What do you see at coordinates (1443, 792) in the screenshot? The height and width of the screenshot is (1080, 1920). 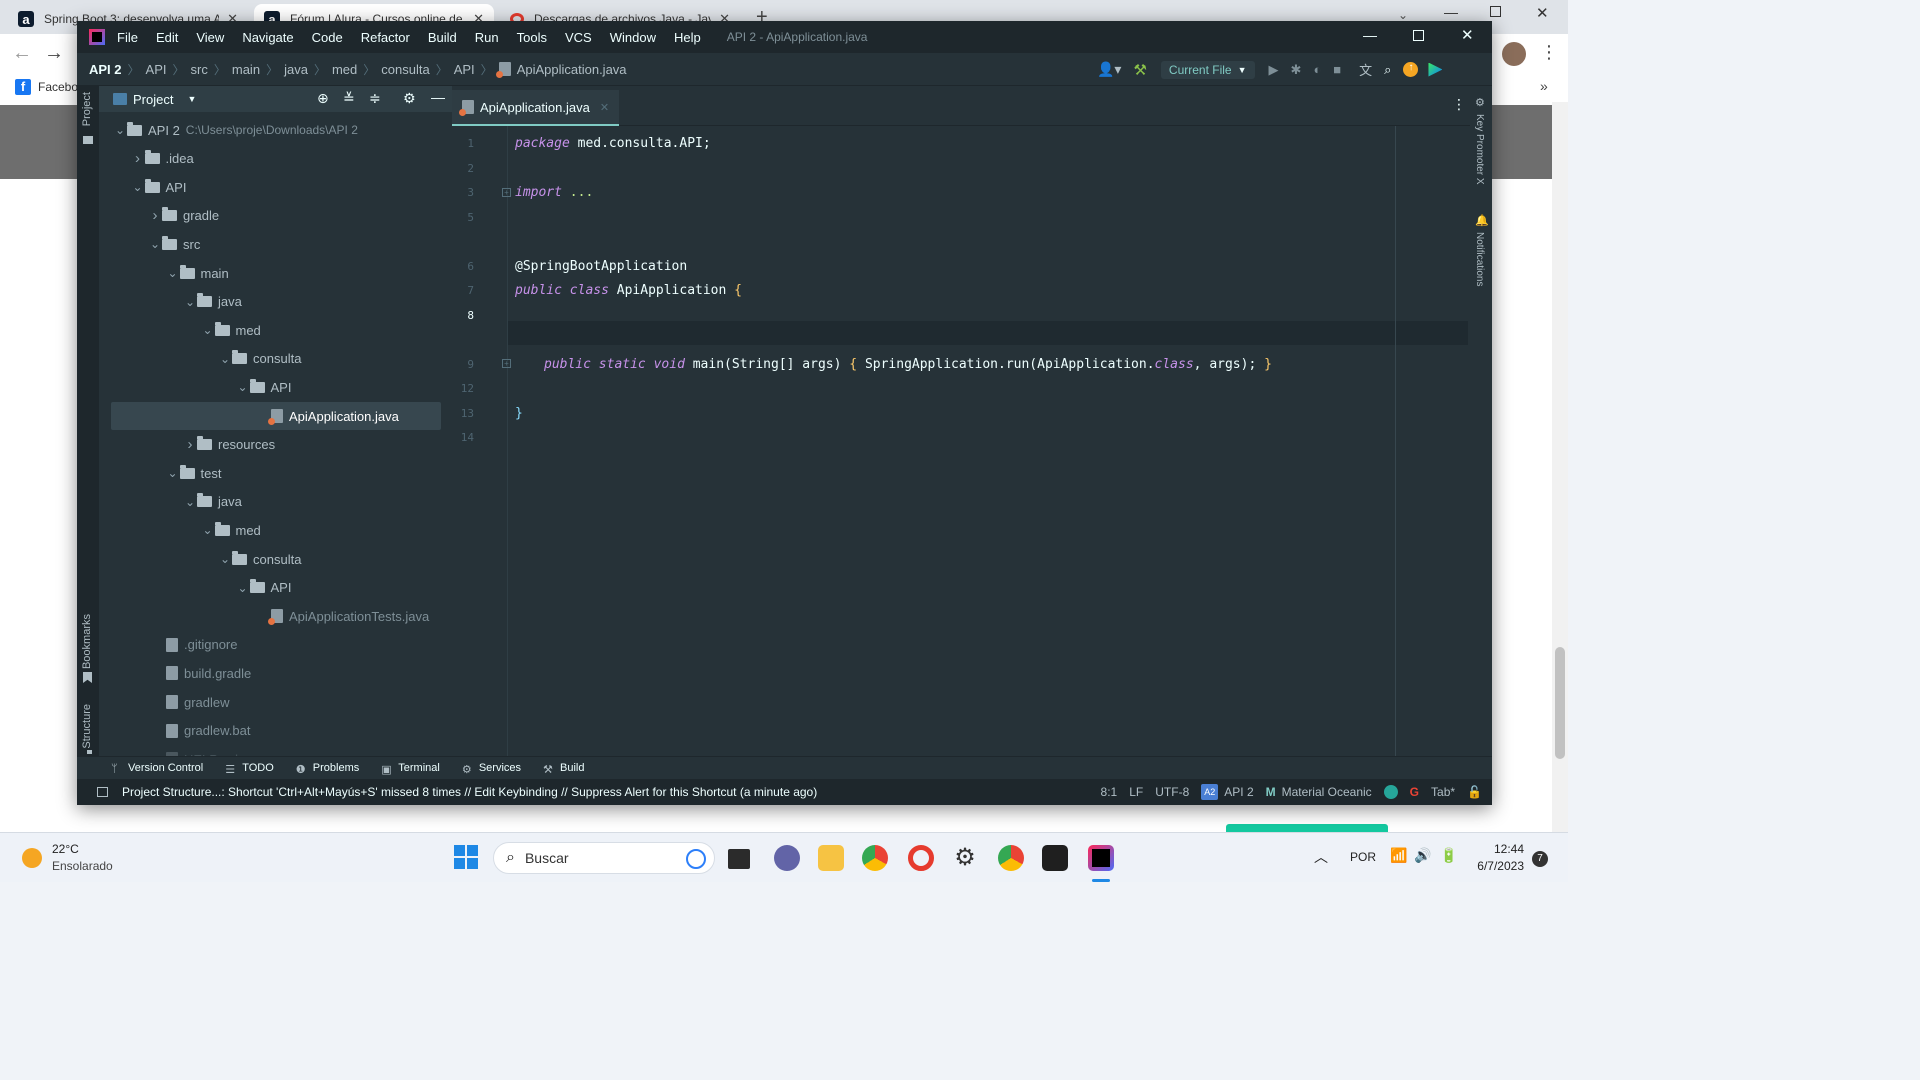 I see `indent-setting: Tab*` at bounding box center [1443, 792].